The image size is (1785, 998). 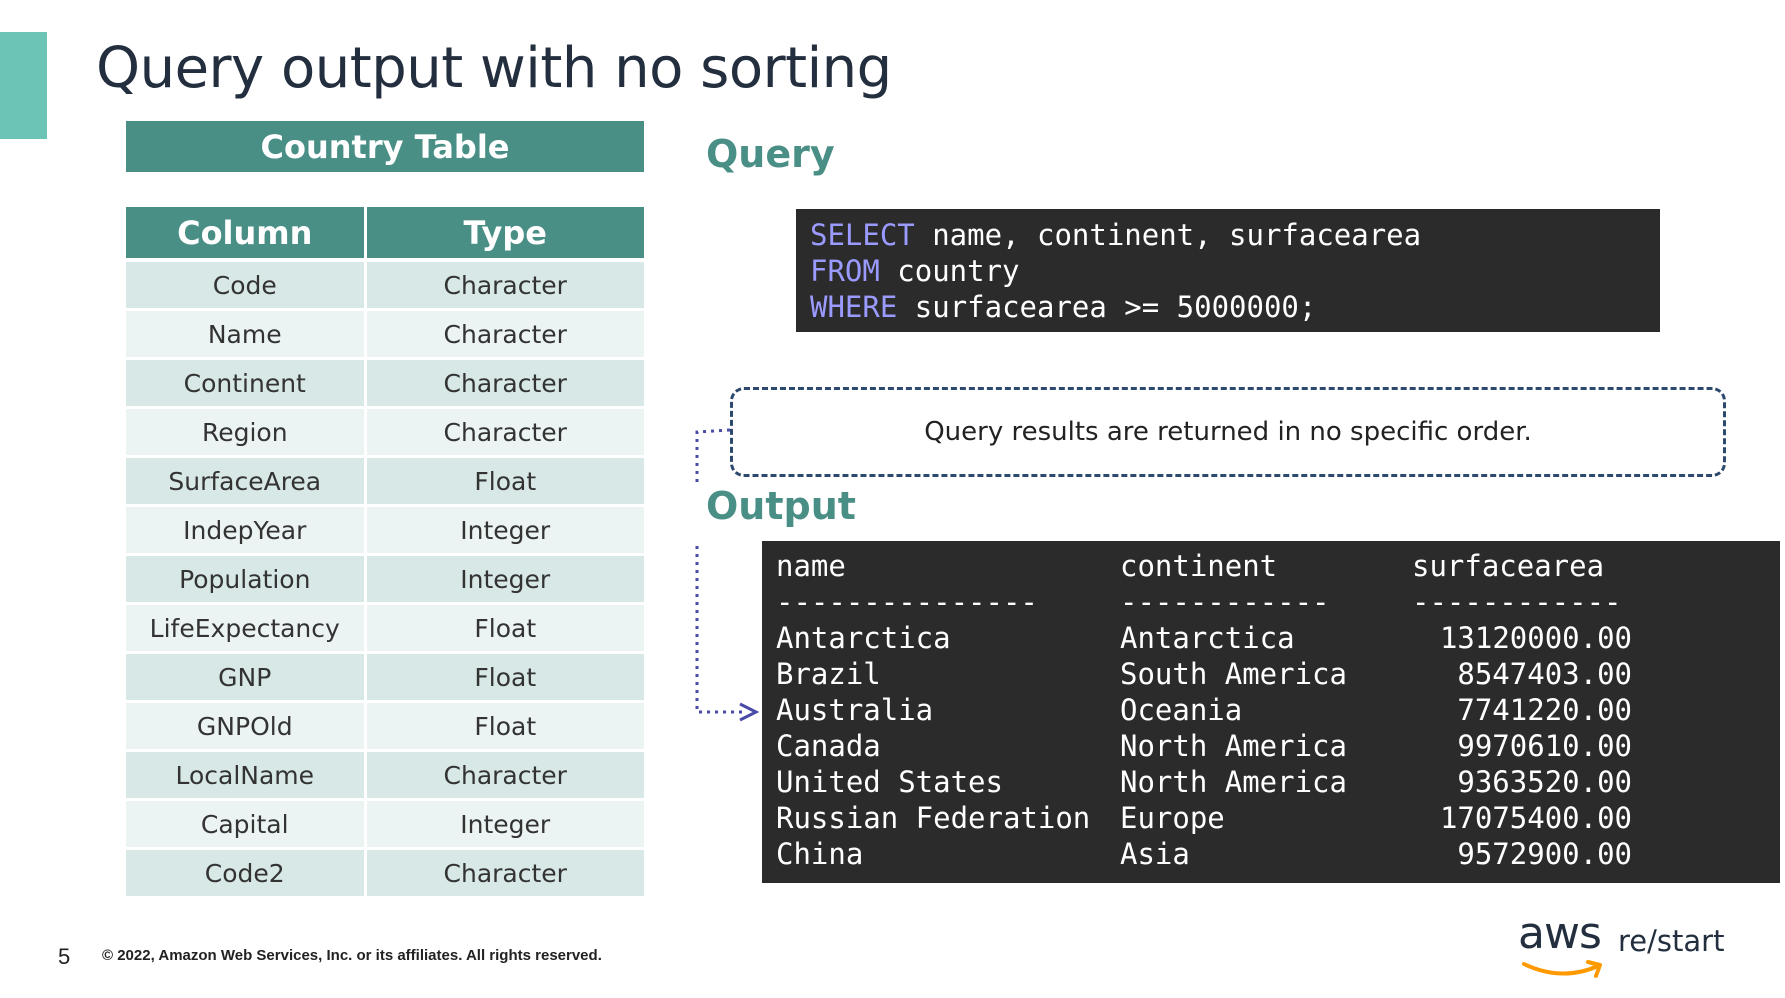 What do you see at coordinates (1535, 818) in the screenshot?
I see `output-surfacearea: 17075400.00` at bounding box center [1535, 818].